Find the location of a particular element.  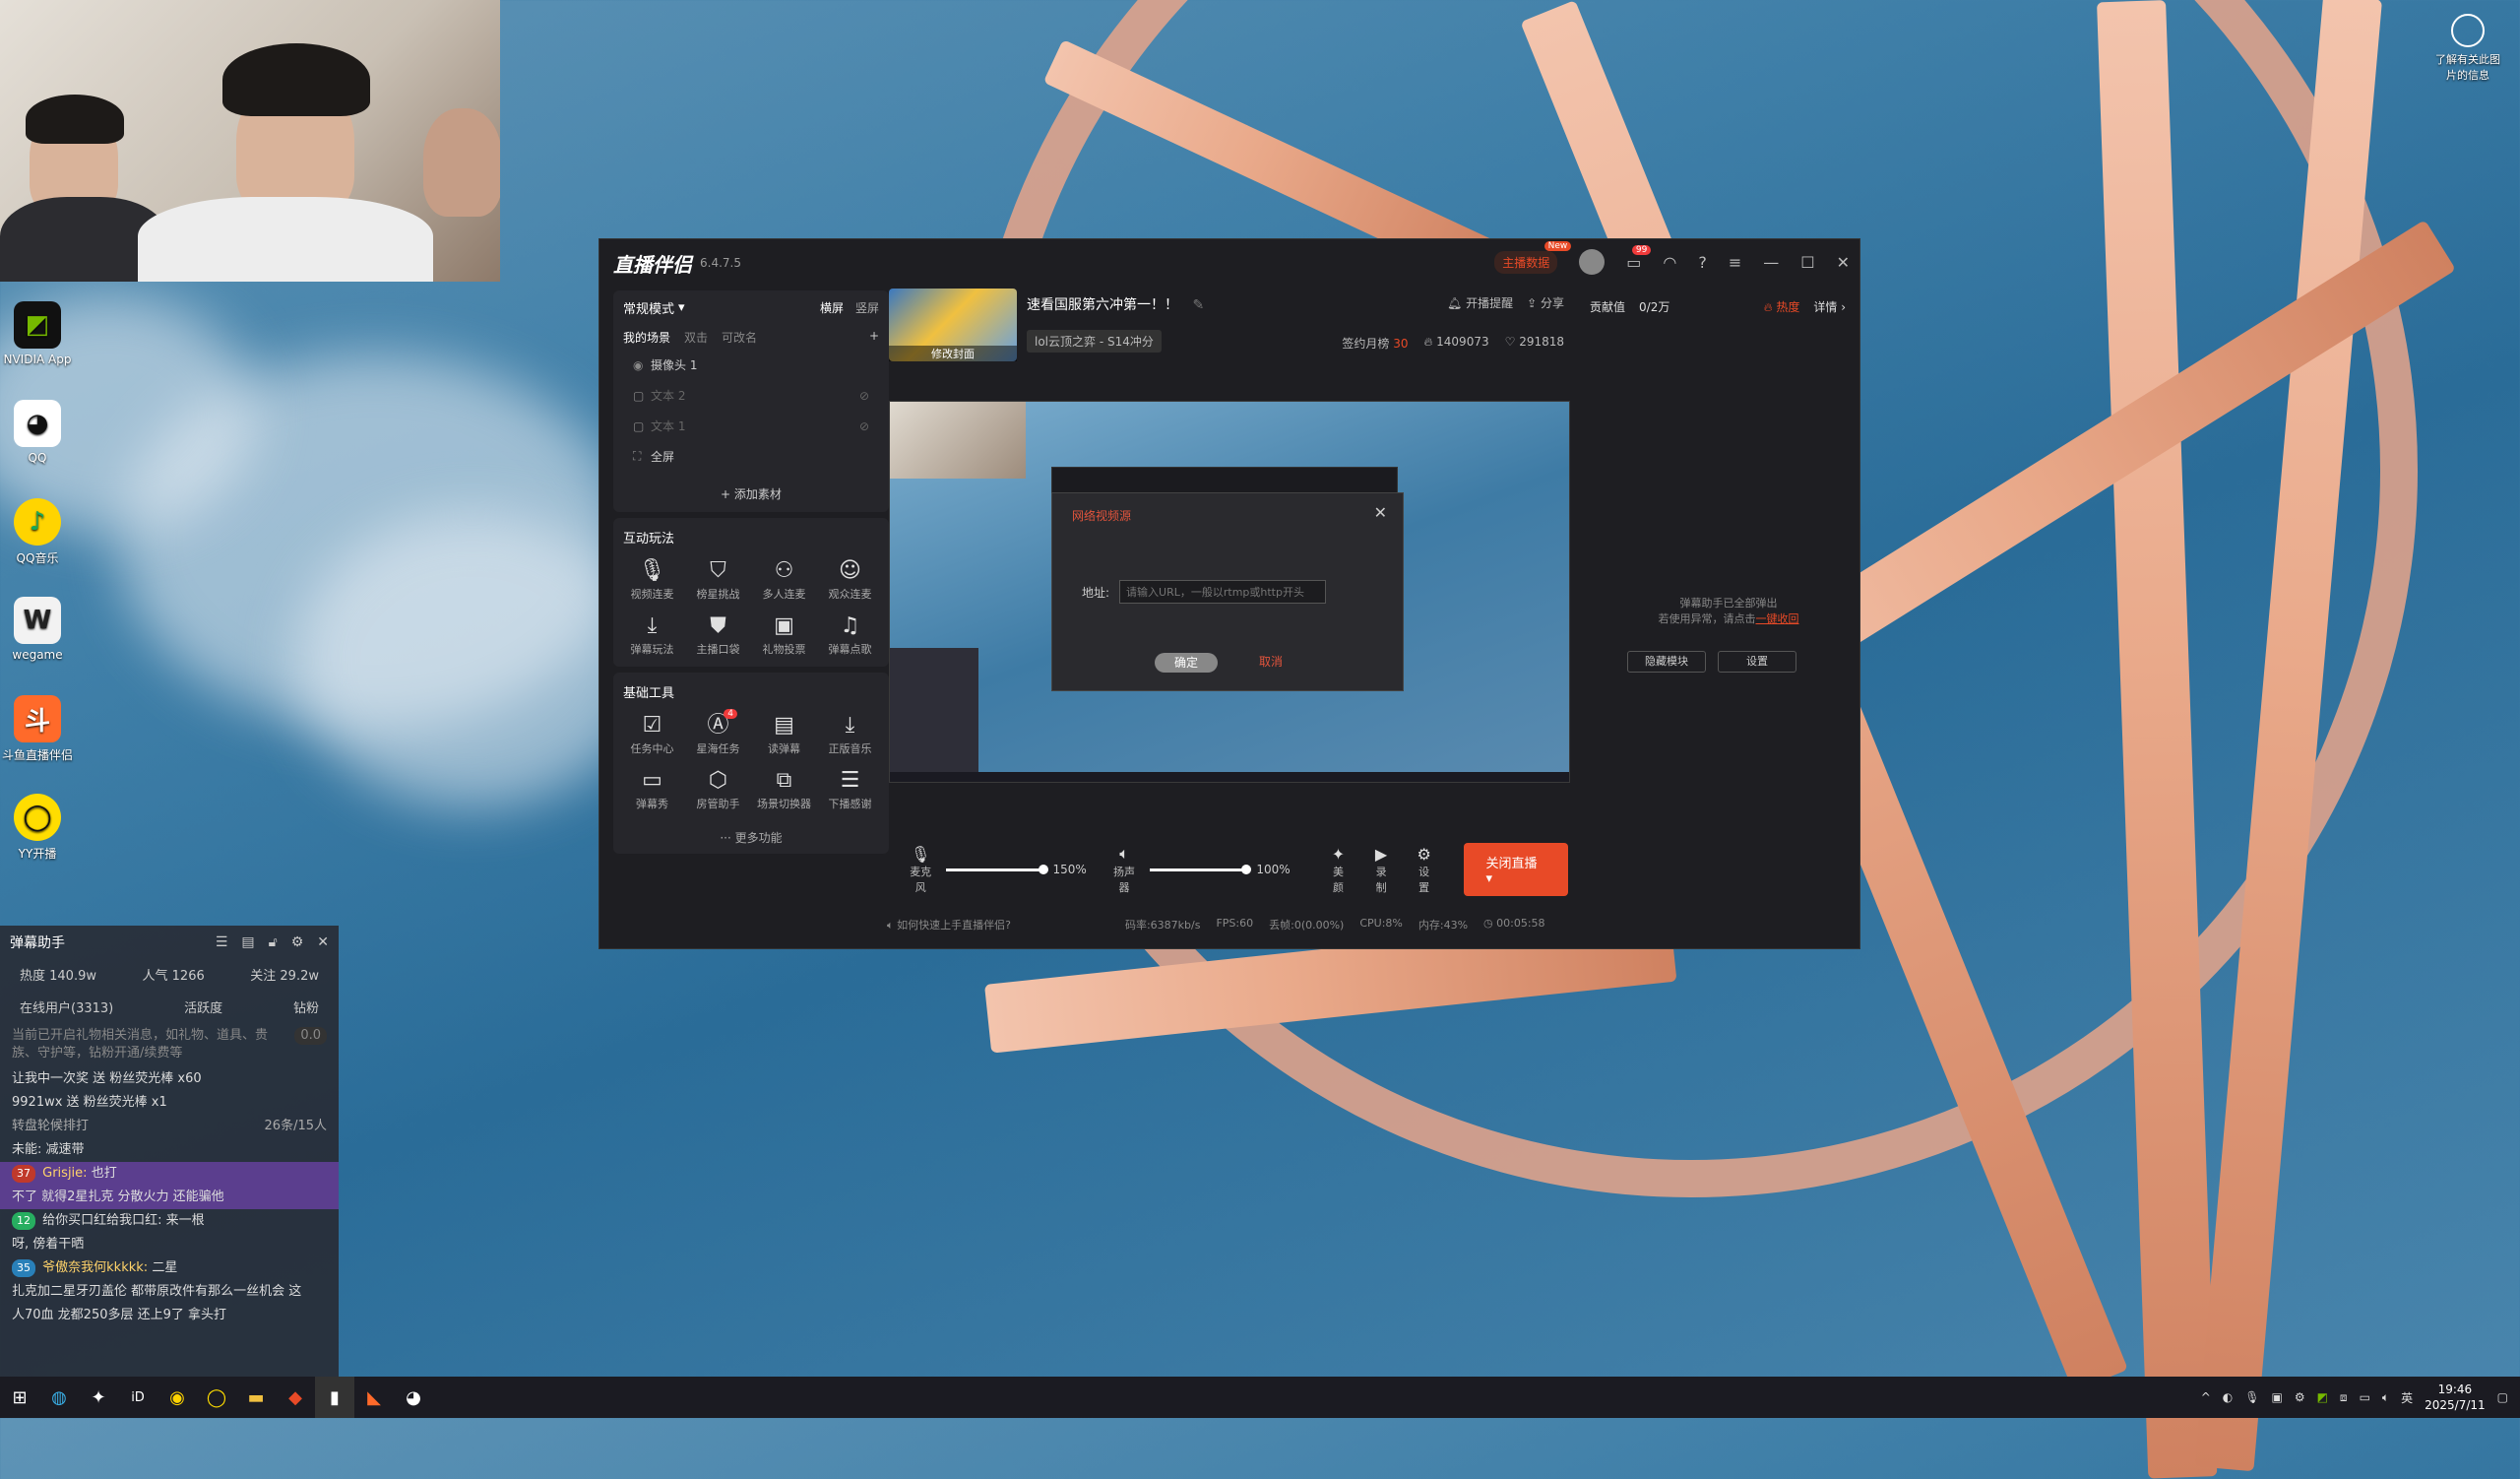

cancel-button: 取消 is located at coordinates (1271, 662).